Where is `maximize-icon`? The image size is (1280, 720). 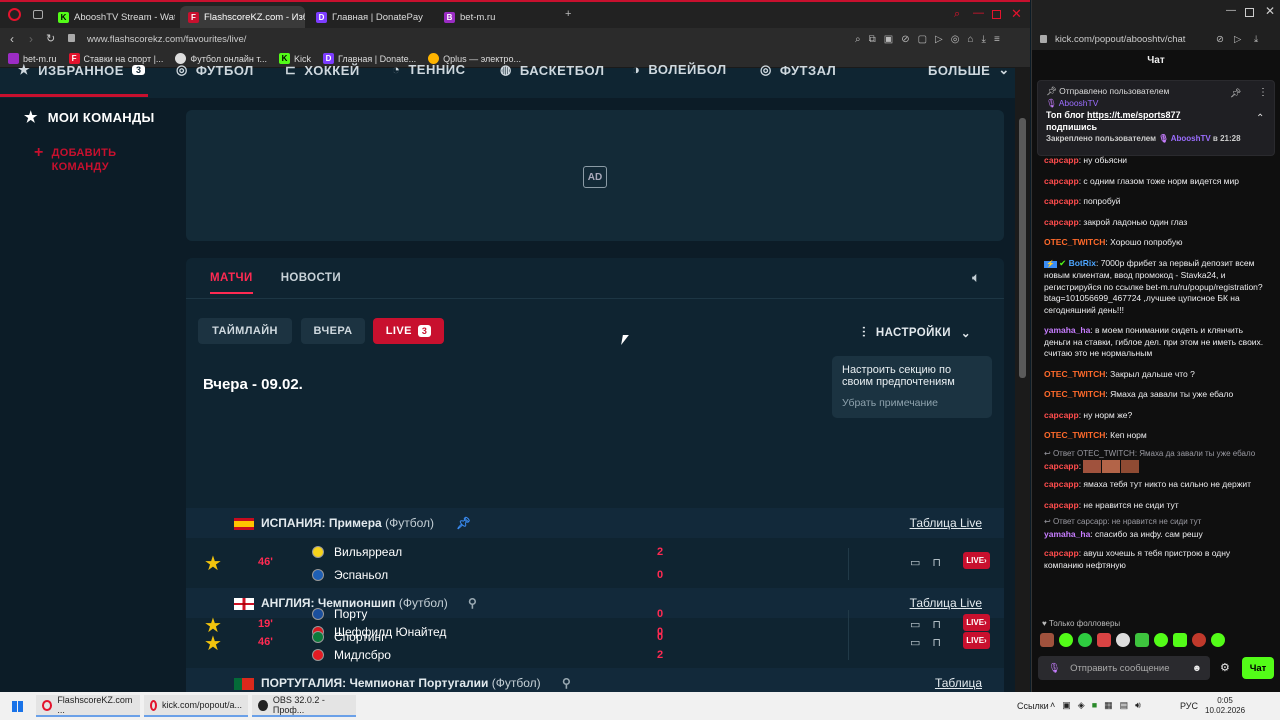
maximize-icon is located at coordinates (1249, 12).